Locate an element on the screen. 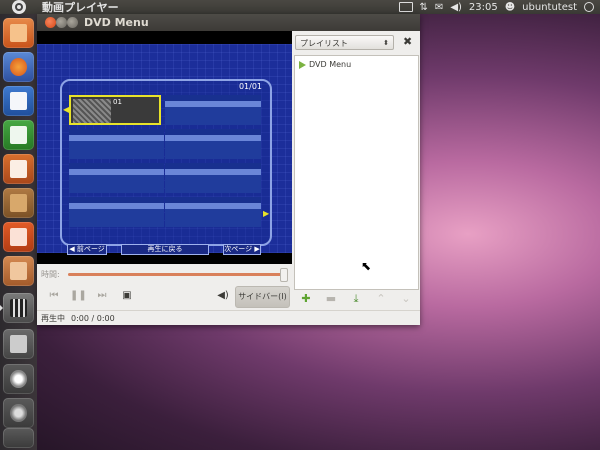  playback-status: 再生中 is located at coordinates (53, 318).